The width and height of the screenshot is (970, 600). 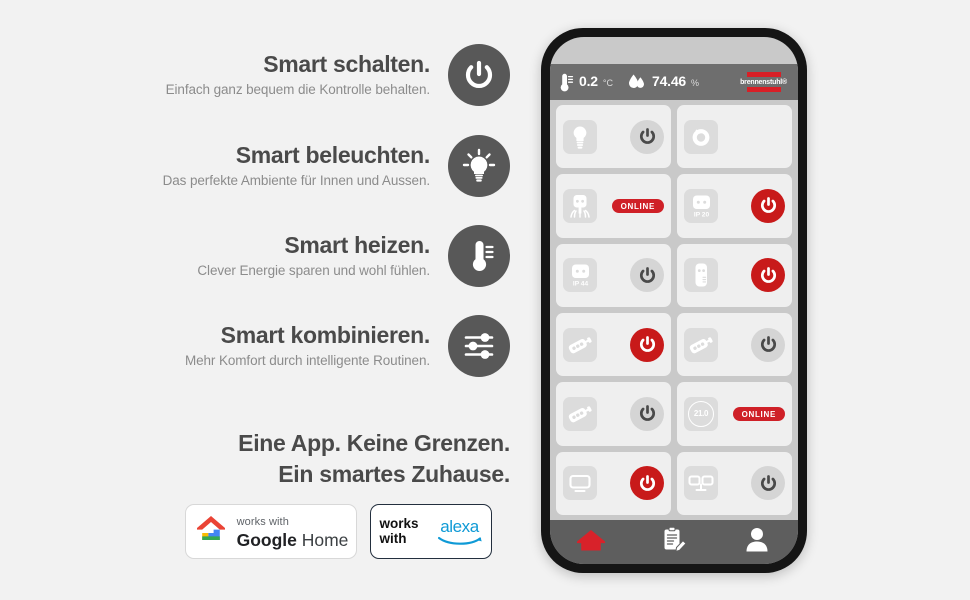 I want to click on google-label: Google, so click(x=266, y=540).